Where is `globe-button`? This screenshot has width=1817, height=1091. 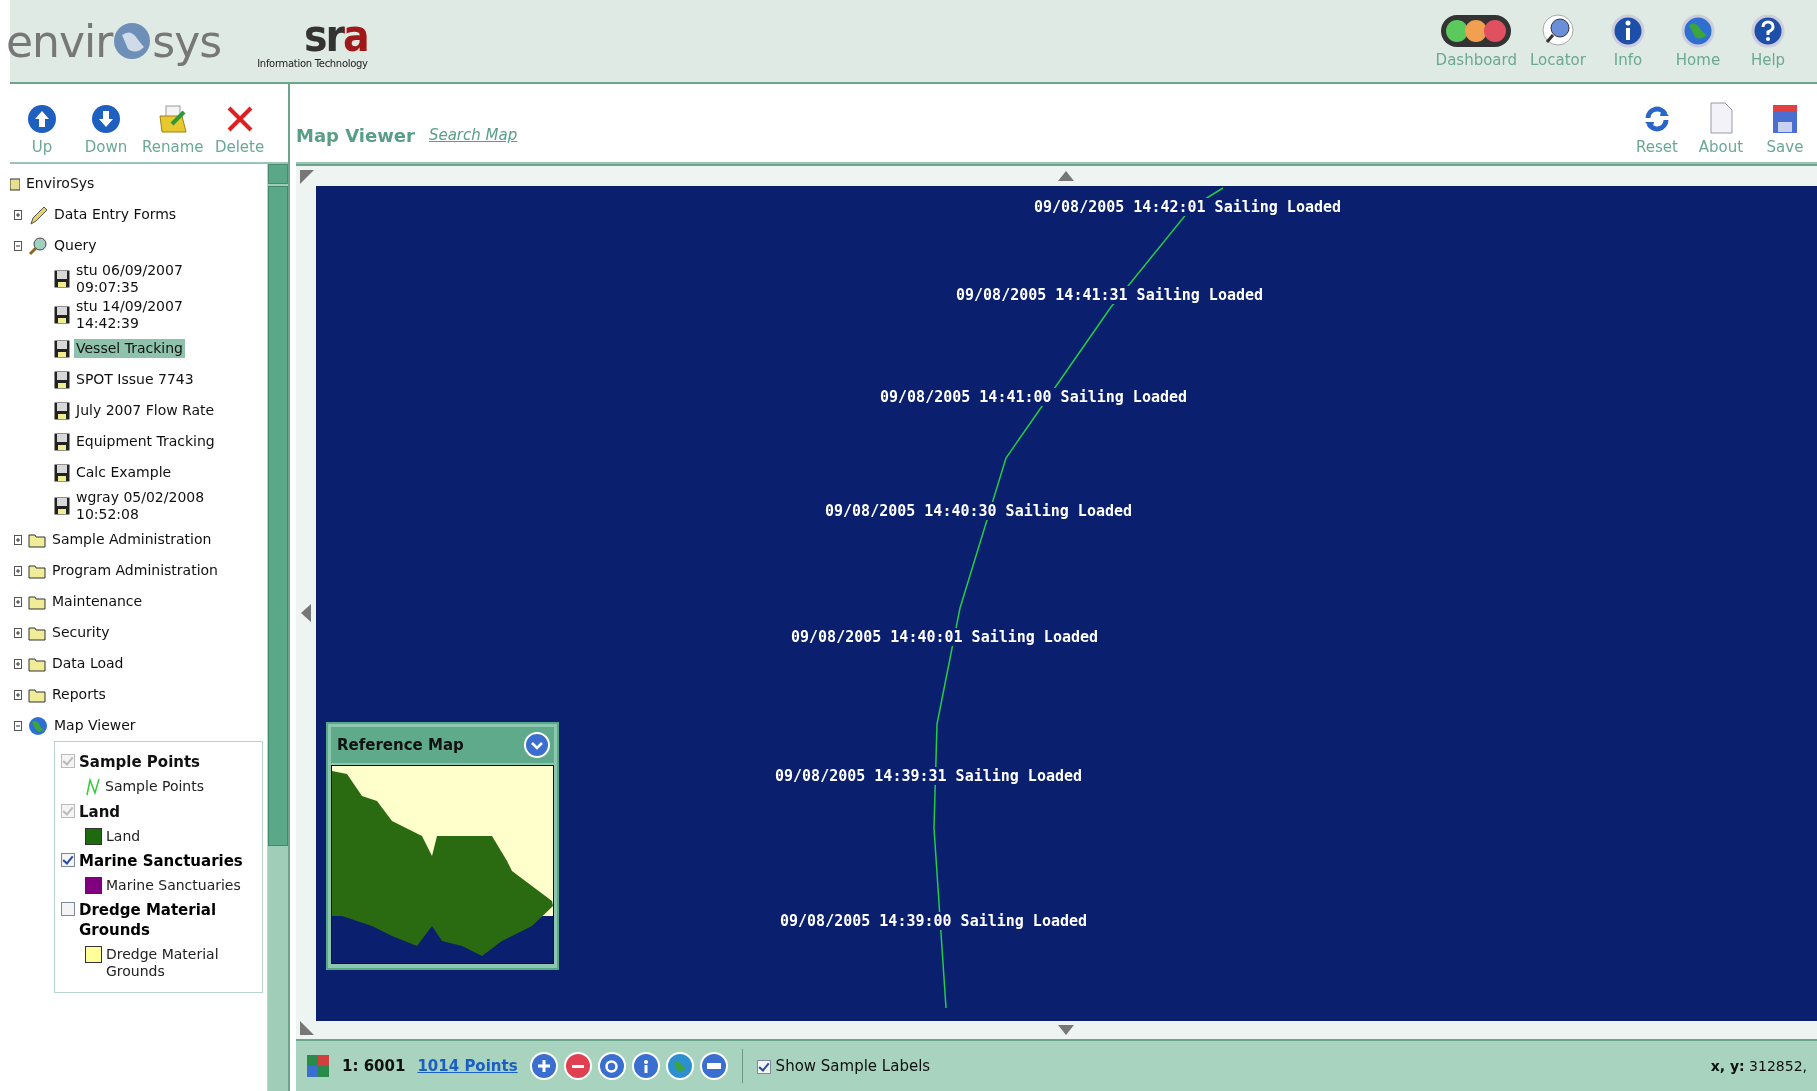 globe-button is located at coordinates (679, 1066).